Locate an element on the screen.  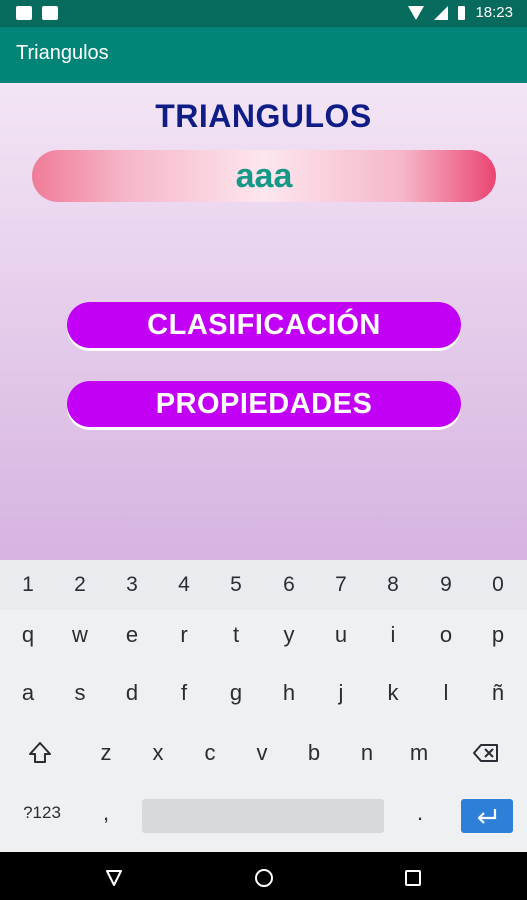
key-2: 2 is located at coordinates (80, 585).